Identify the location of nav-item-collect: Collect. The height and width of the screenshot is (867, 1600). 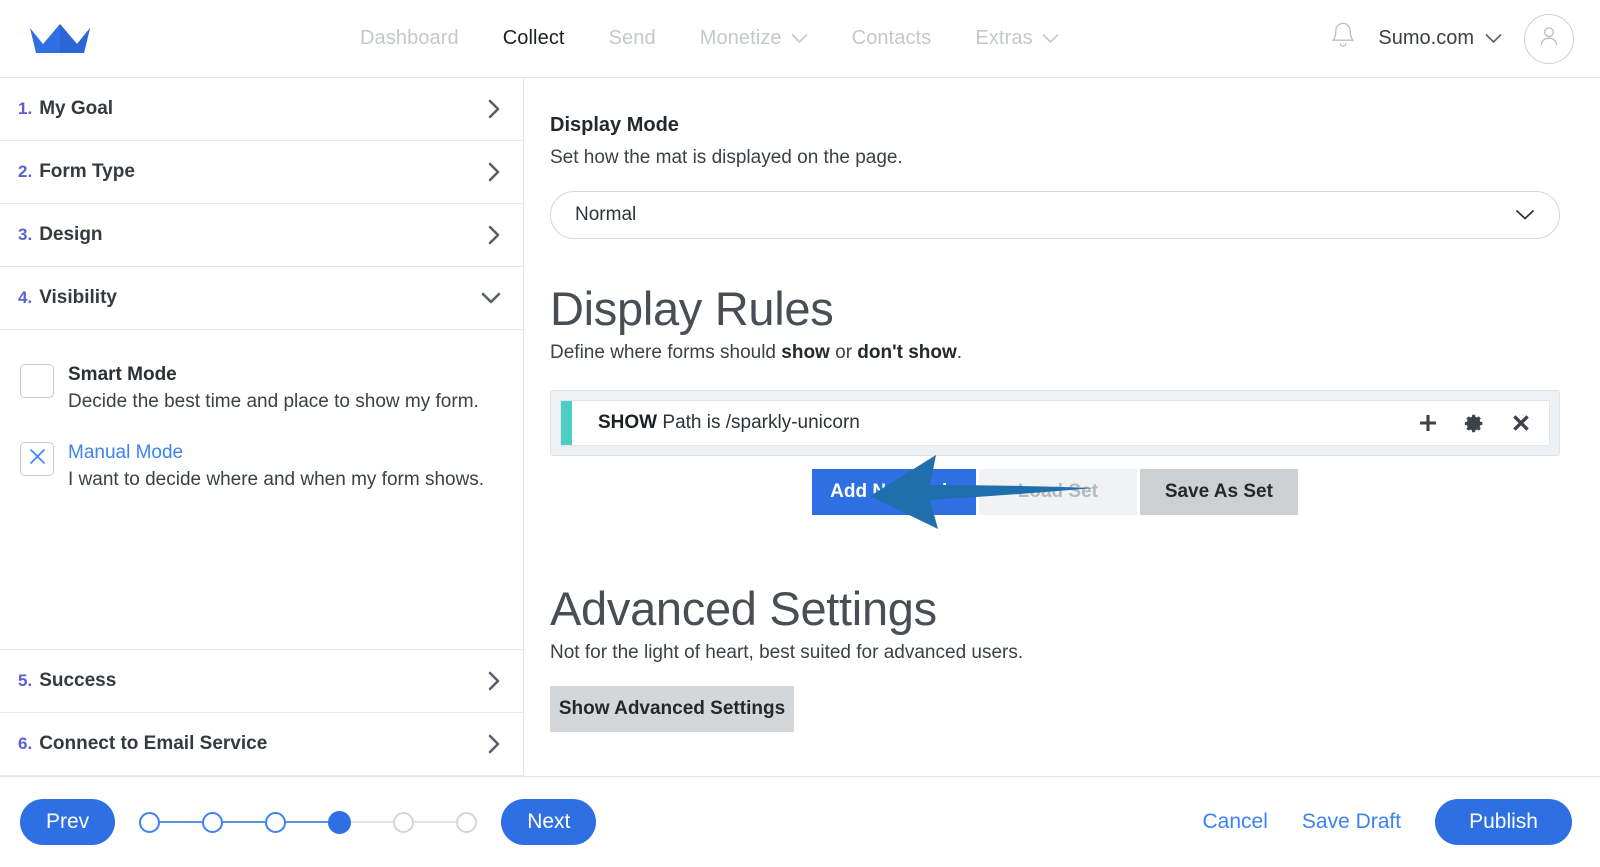
(534, 38).